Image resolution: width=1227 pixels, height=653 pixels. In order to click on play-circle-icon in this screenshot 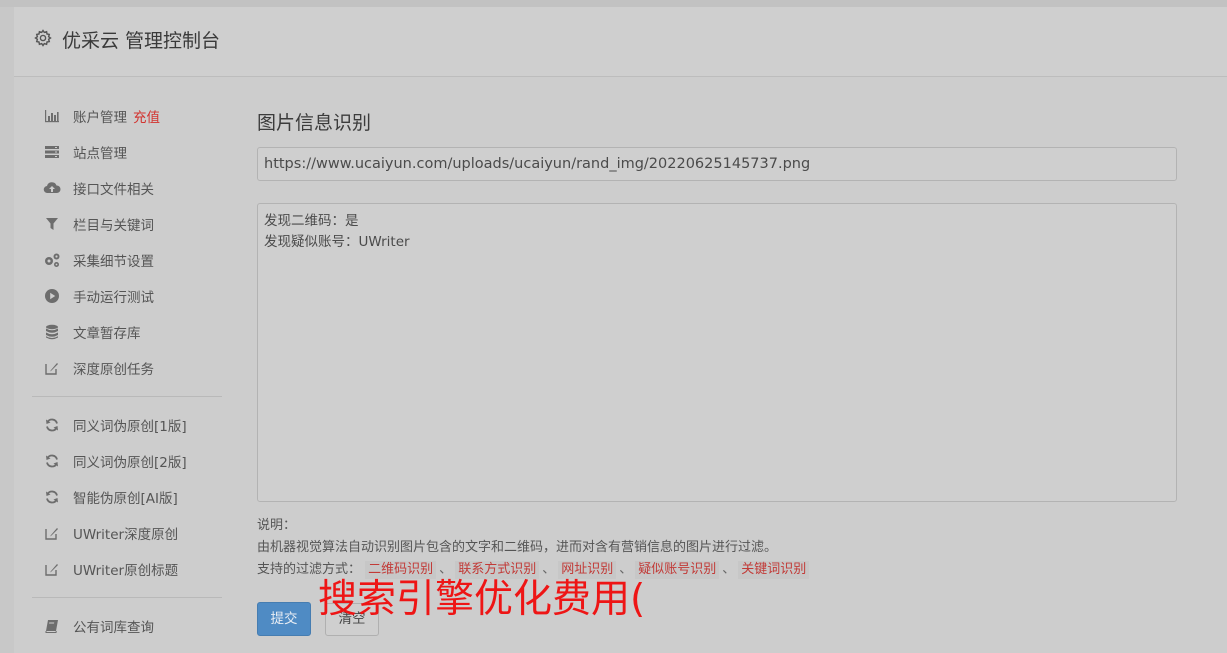, I will do `click(52, 296)`.